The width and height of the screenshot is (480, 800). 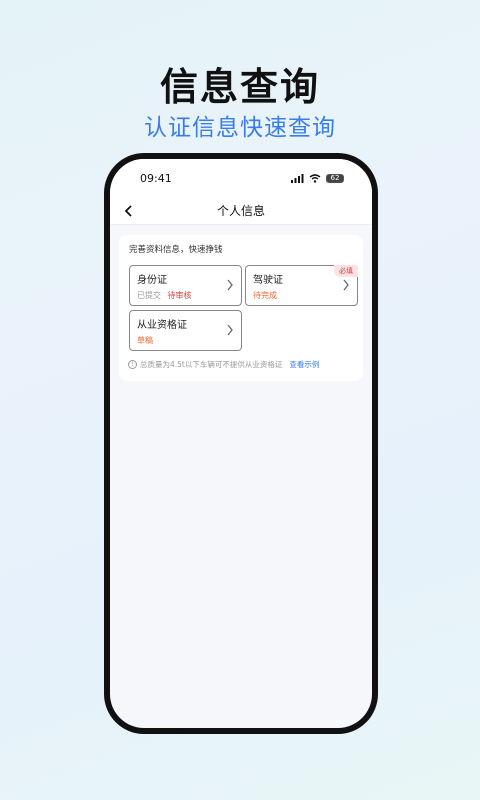 What do you see at coordinates (129, 211) in the screenshot?
I see `back-arrow-icon` at bounding box center [129, 211].